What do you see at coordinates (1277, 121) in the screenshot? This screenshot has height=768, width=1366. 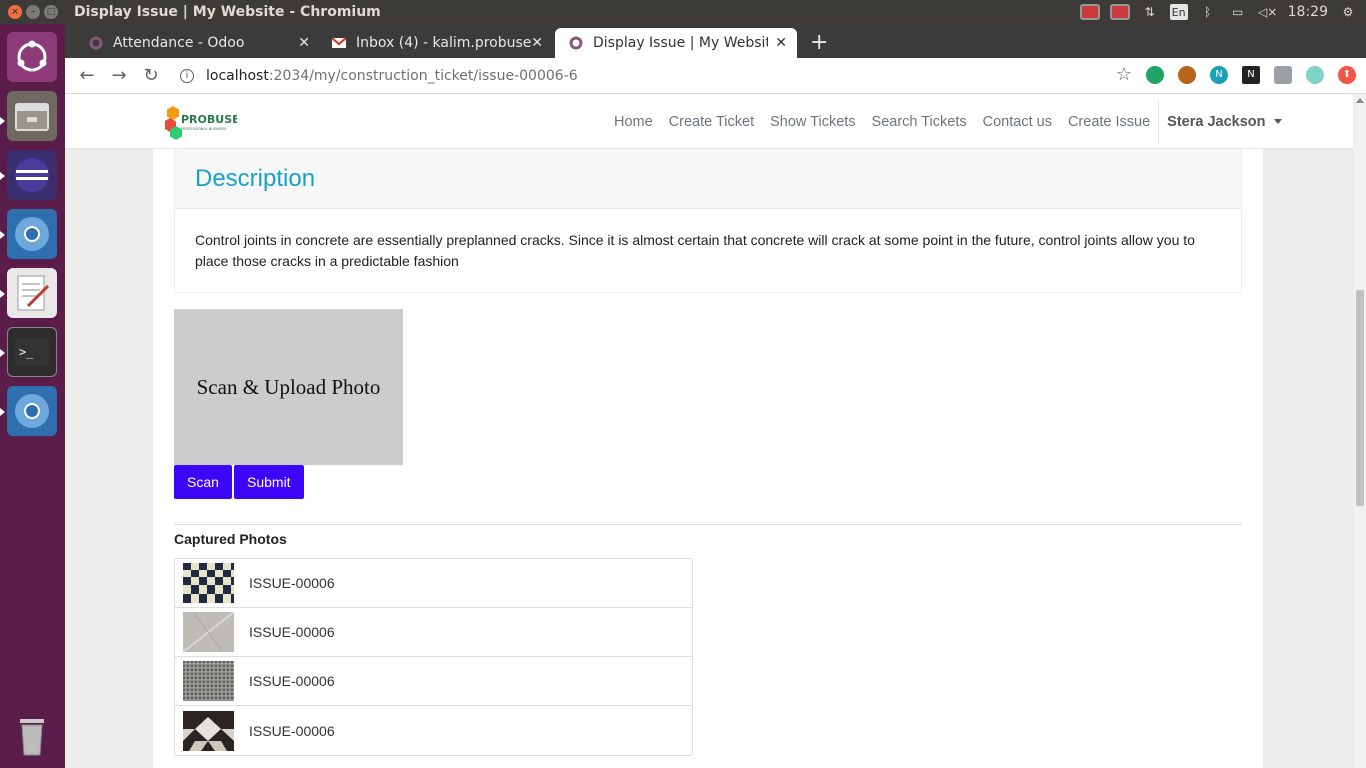 I see `chevron-down-icon` at bounding box center [1277, 121].